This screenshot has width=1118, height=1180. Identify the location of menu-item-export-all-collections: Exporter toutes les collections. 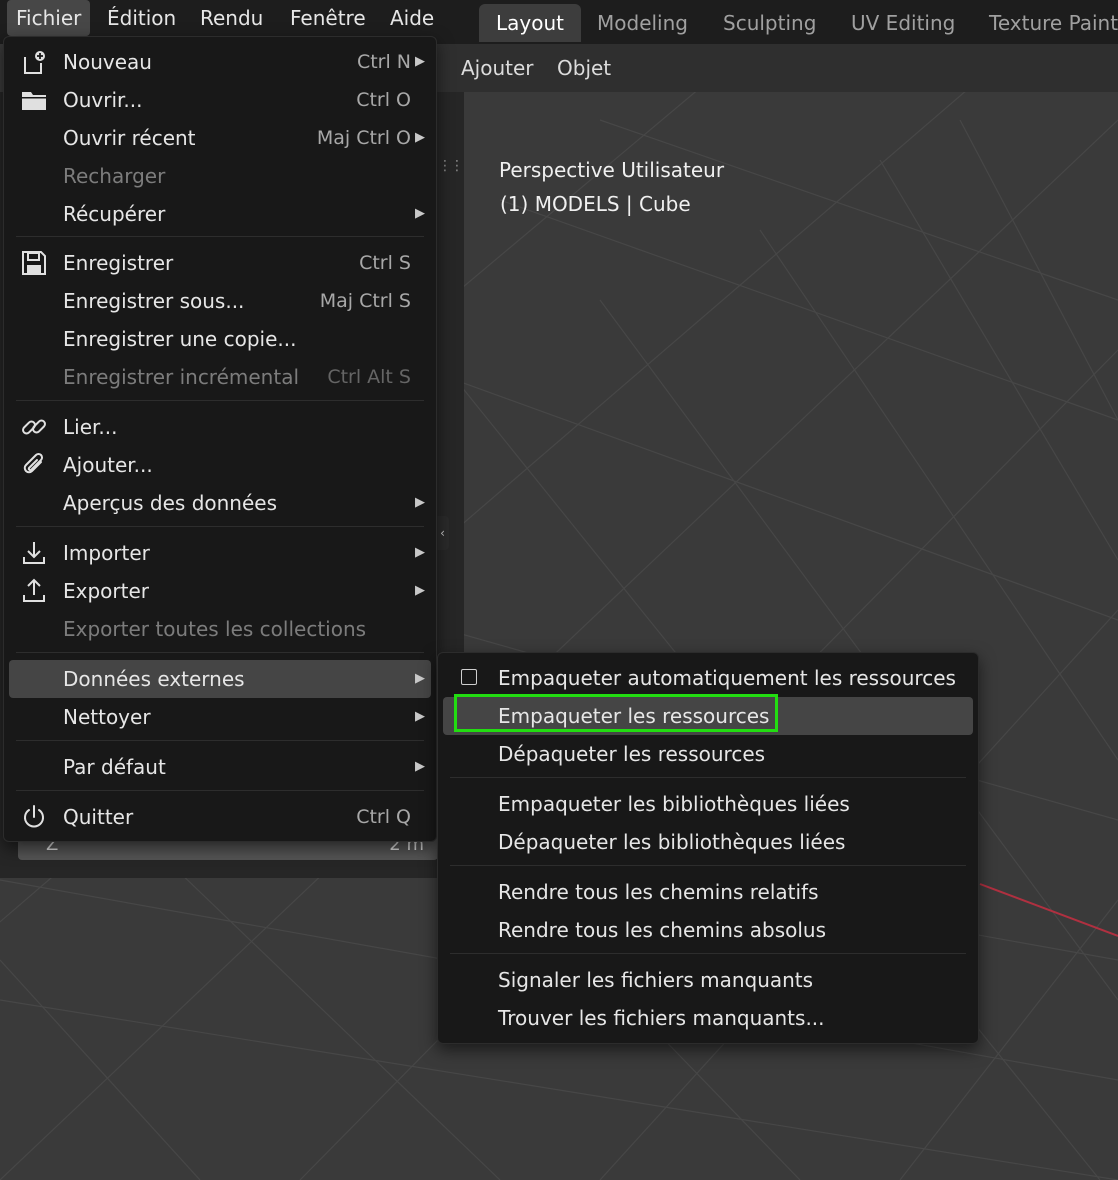
(220, 629).